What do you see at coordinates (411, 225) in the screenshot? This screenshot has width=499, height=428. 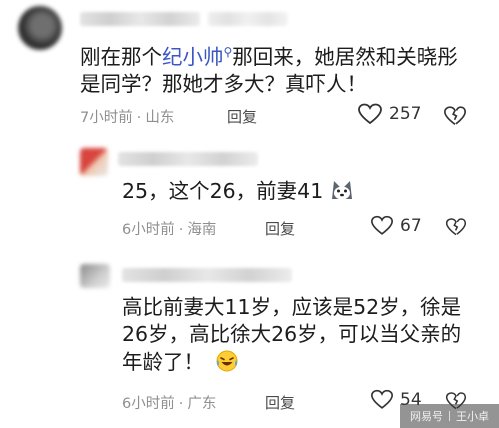 I see `like-count: 67` at bounding box center [411, 225].